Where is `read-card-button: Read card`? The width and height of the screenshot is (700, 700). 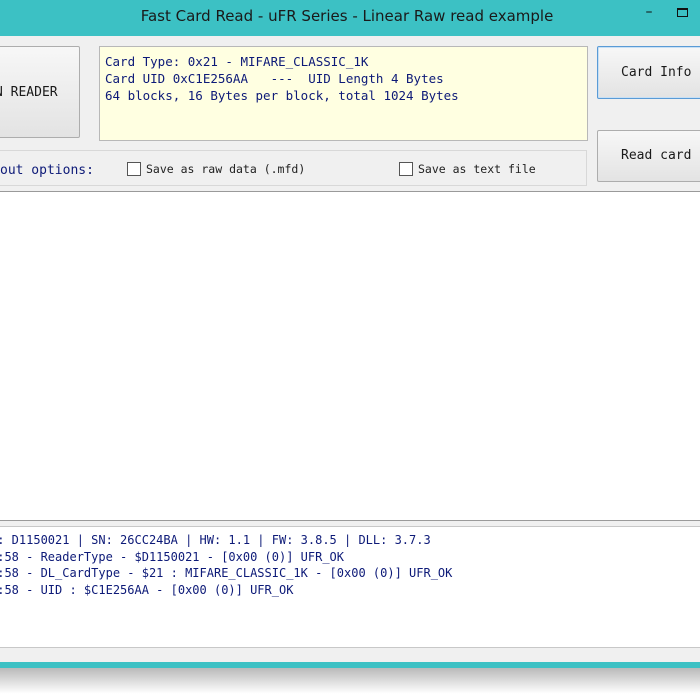
read-card-button: Read card is located at coordinates (648, 156).